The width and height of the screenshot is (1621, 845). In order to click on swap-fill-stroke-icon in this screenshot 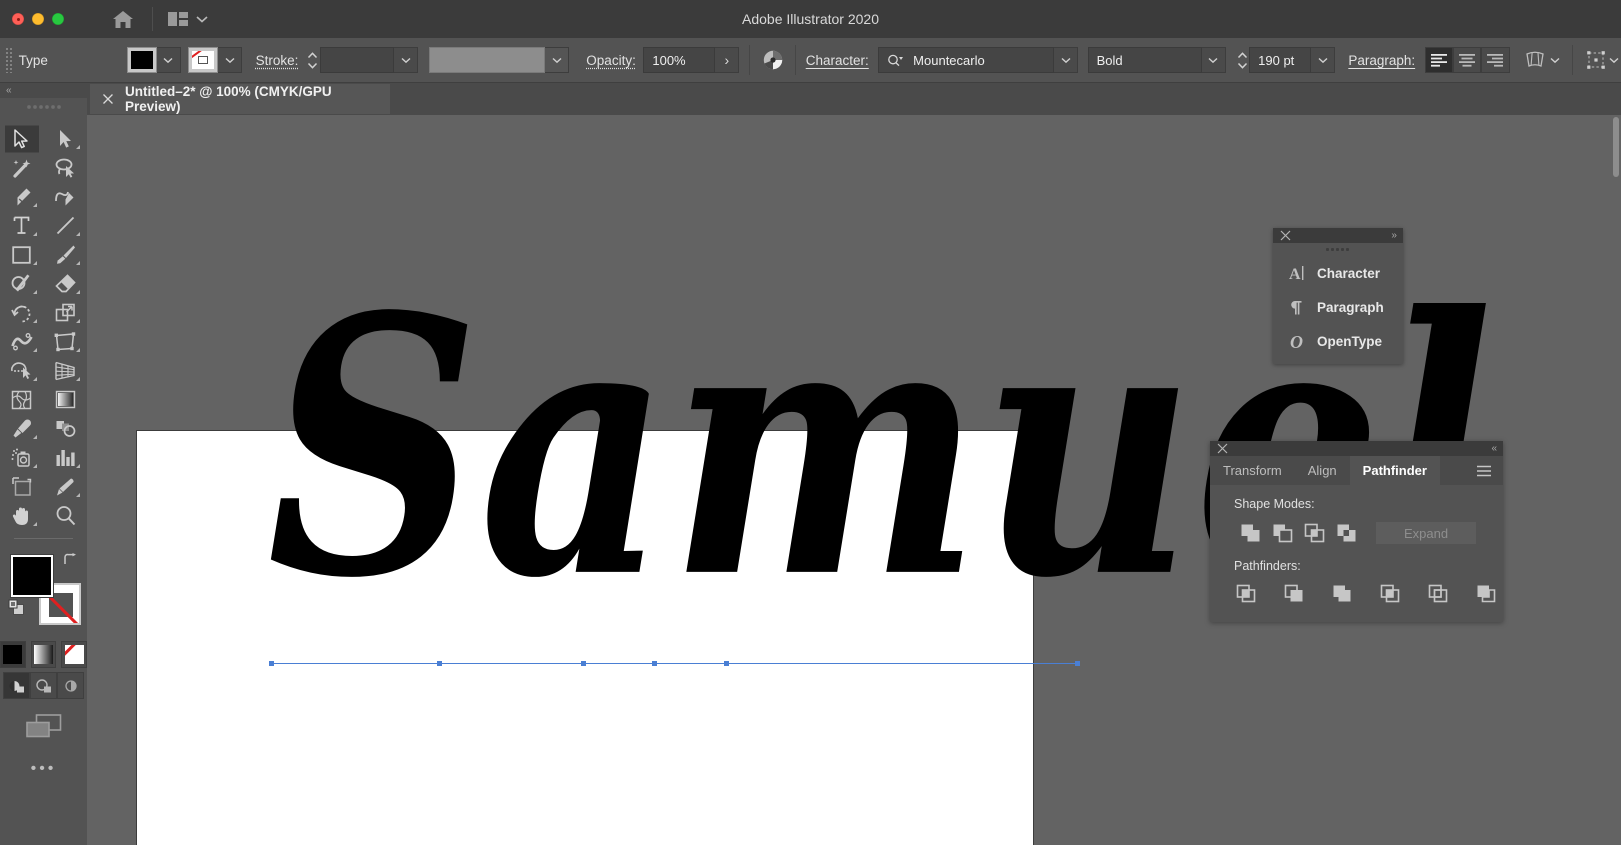, I will do `click(71, 562)`.